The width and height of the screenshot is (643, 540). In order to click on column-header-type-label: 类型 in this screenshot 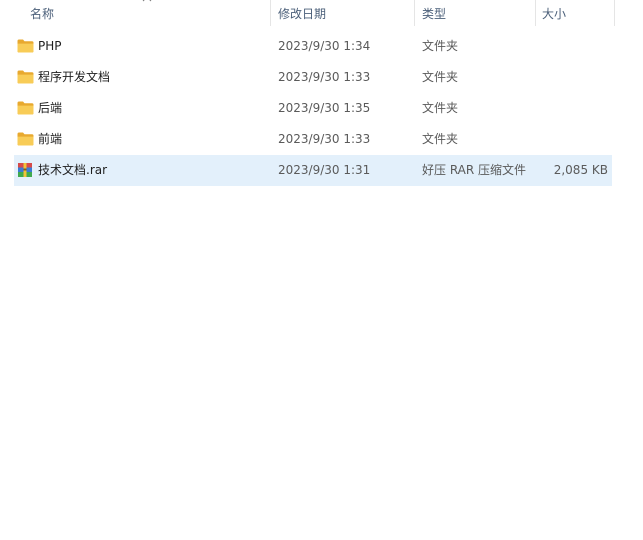, I will do `click(434, 14)`.